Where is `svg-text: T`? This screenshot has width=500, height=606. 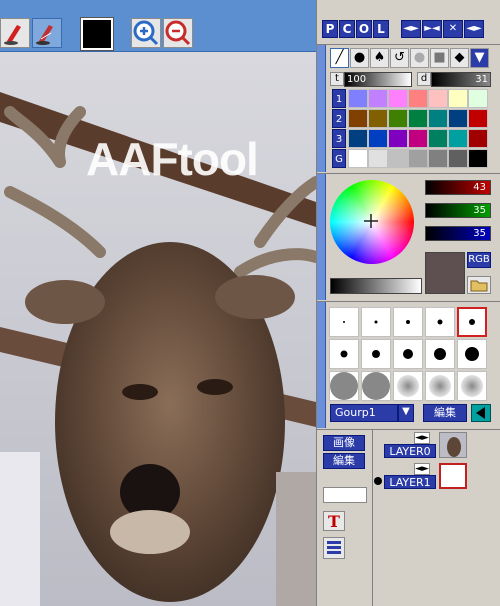
svg-text: T is located at coordinates (334, 521).